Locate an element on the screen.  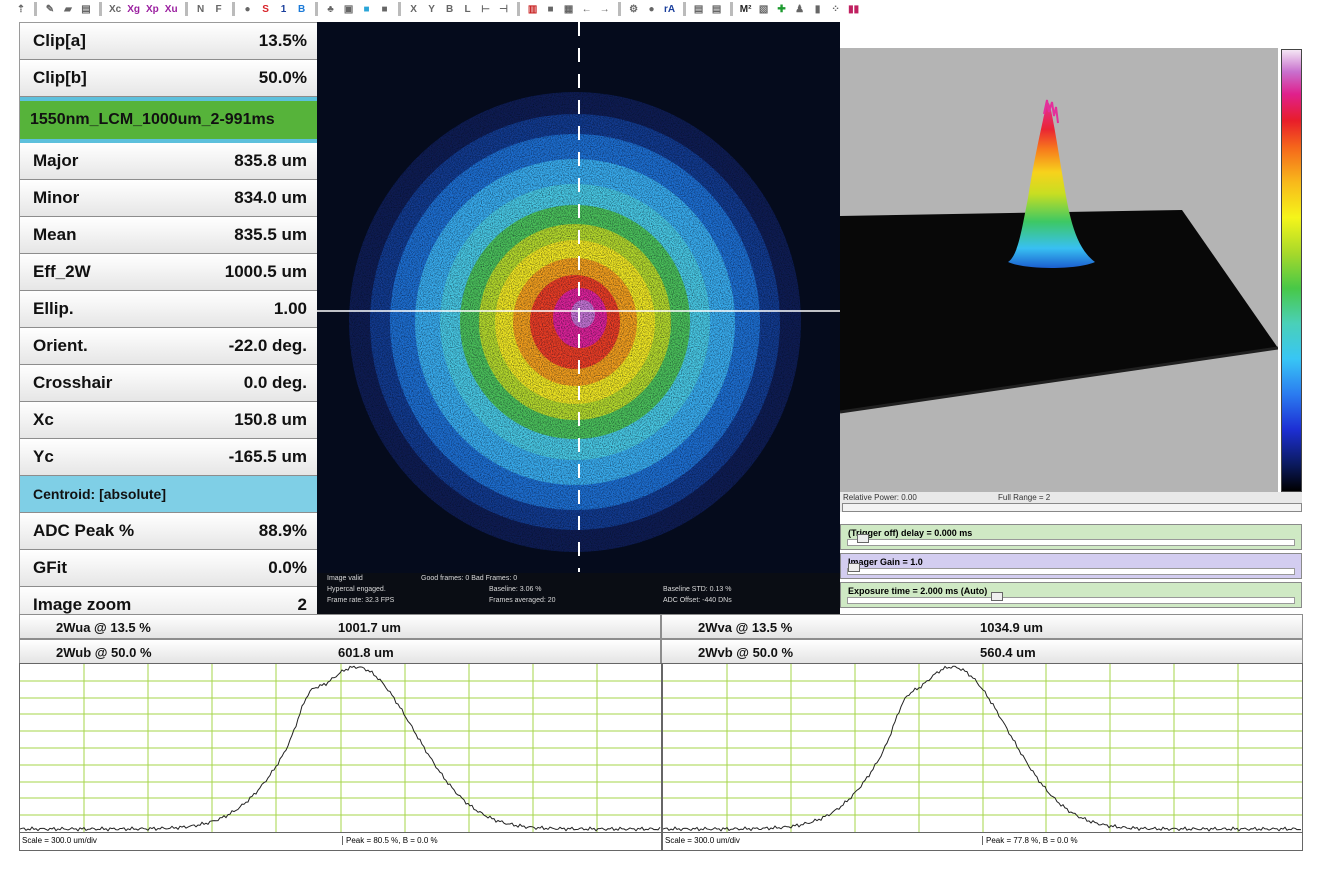
3d-profile-svg is located at coordinates (1059, 256).